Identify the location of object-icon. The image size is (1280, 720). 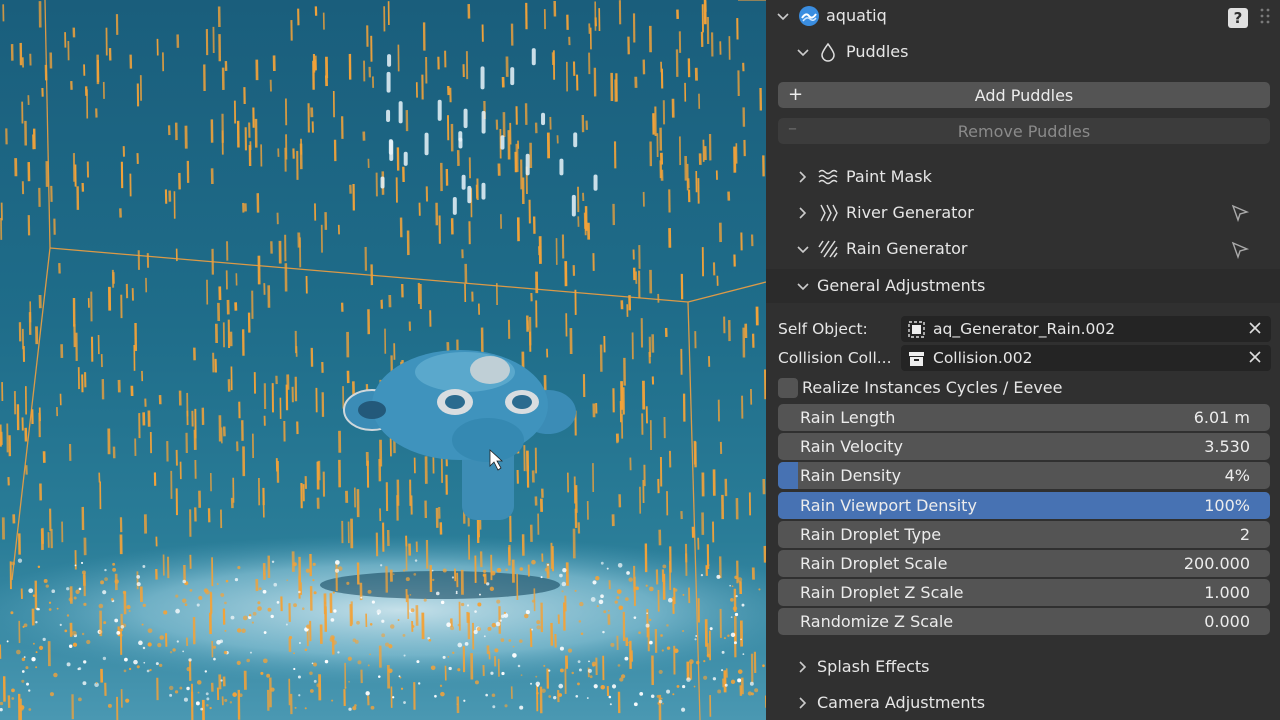
(916, 329).